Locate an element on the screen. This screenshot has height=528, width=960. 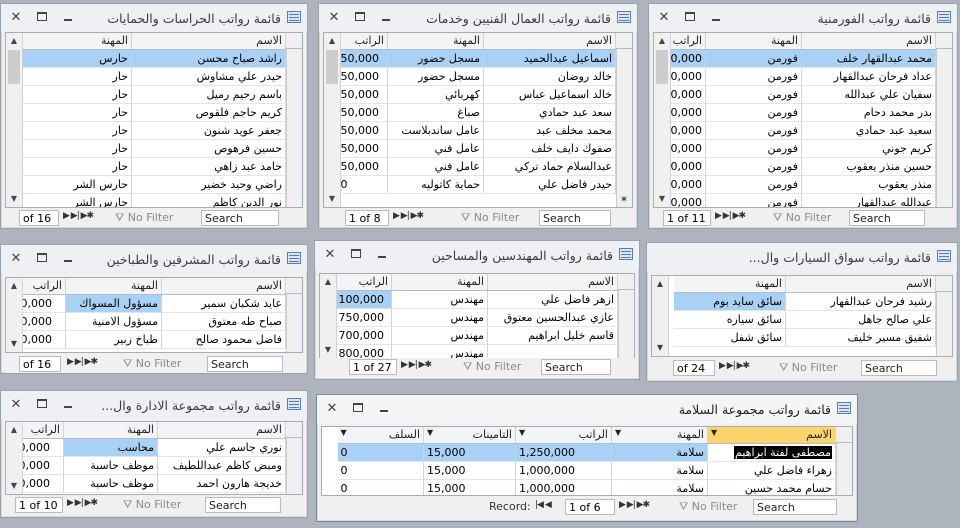
table-row: بدر محمد دحام فورمن 0,000 is located at coordinates (801, 112).